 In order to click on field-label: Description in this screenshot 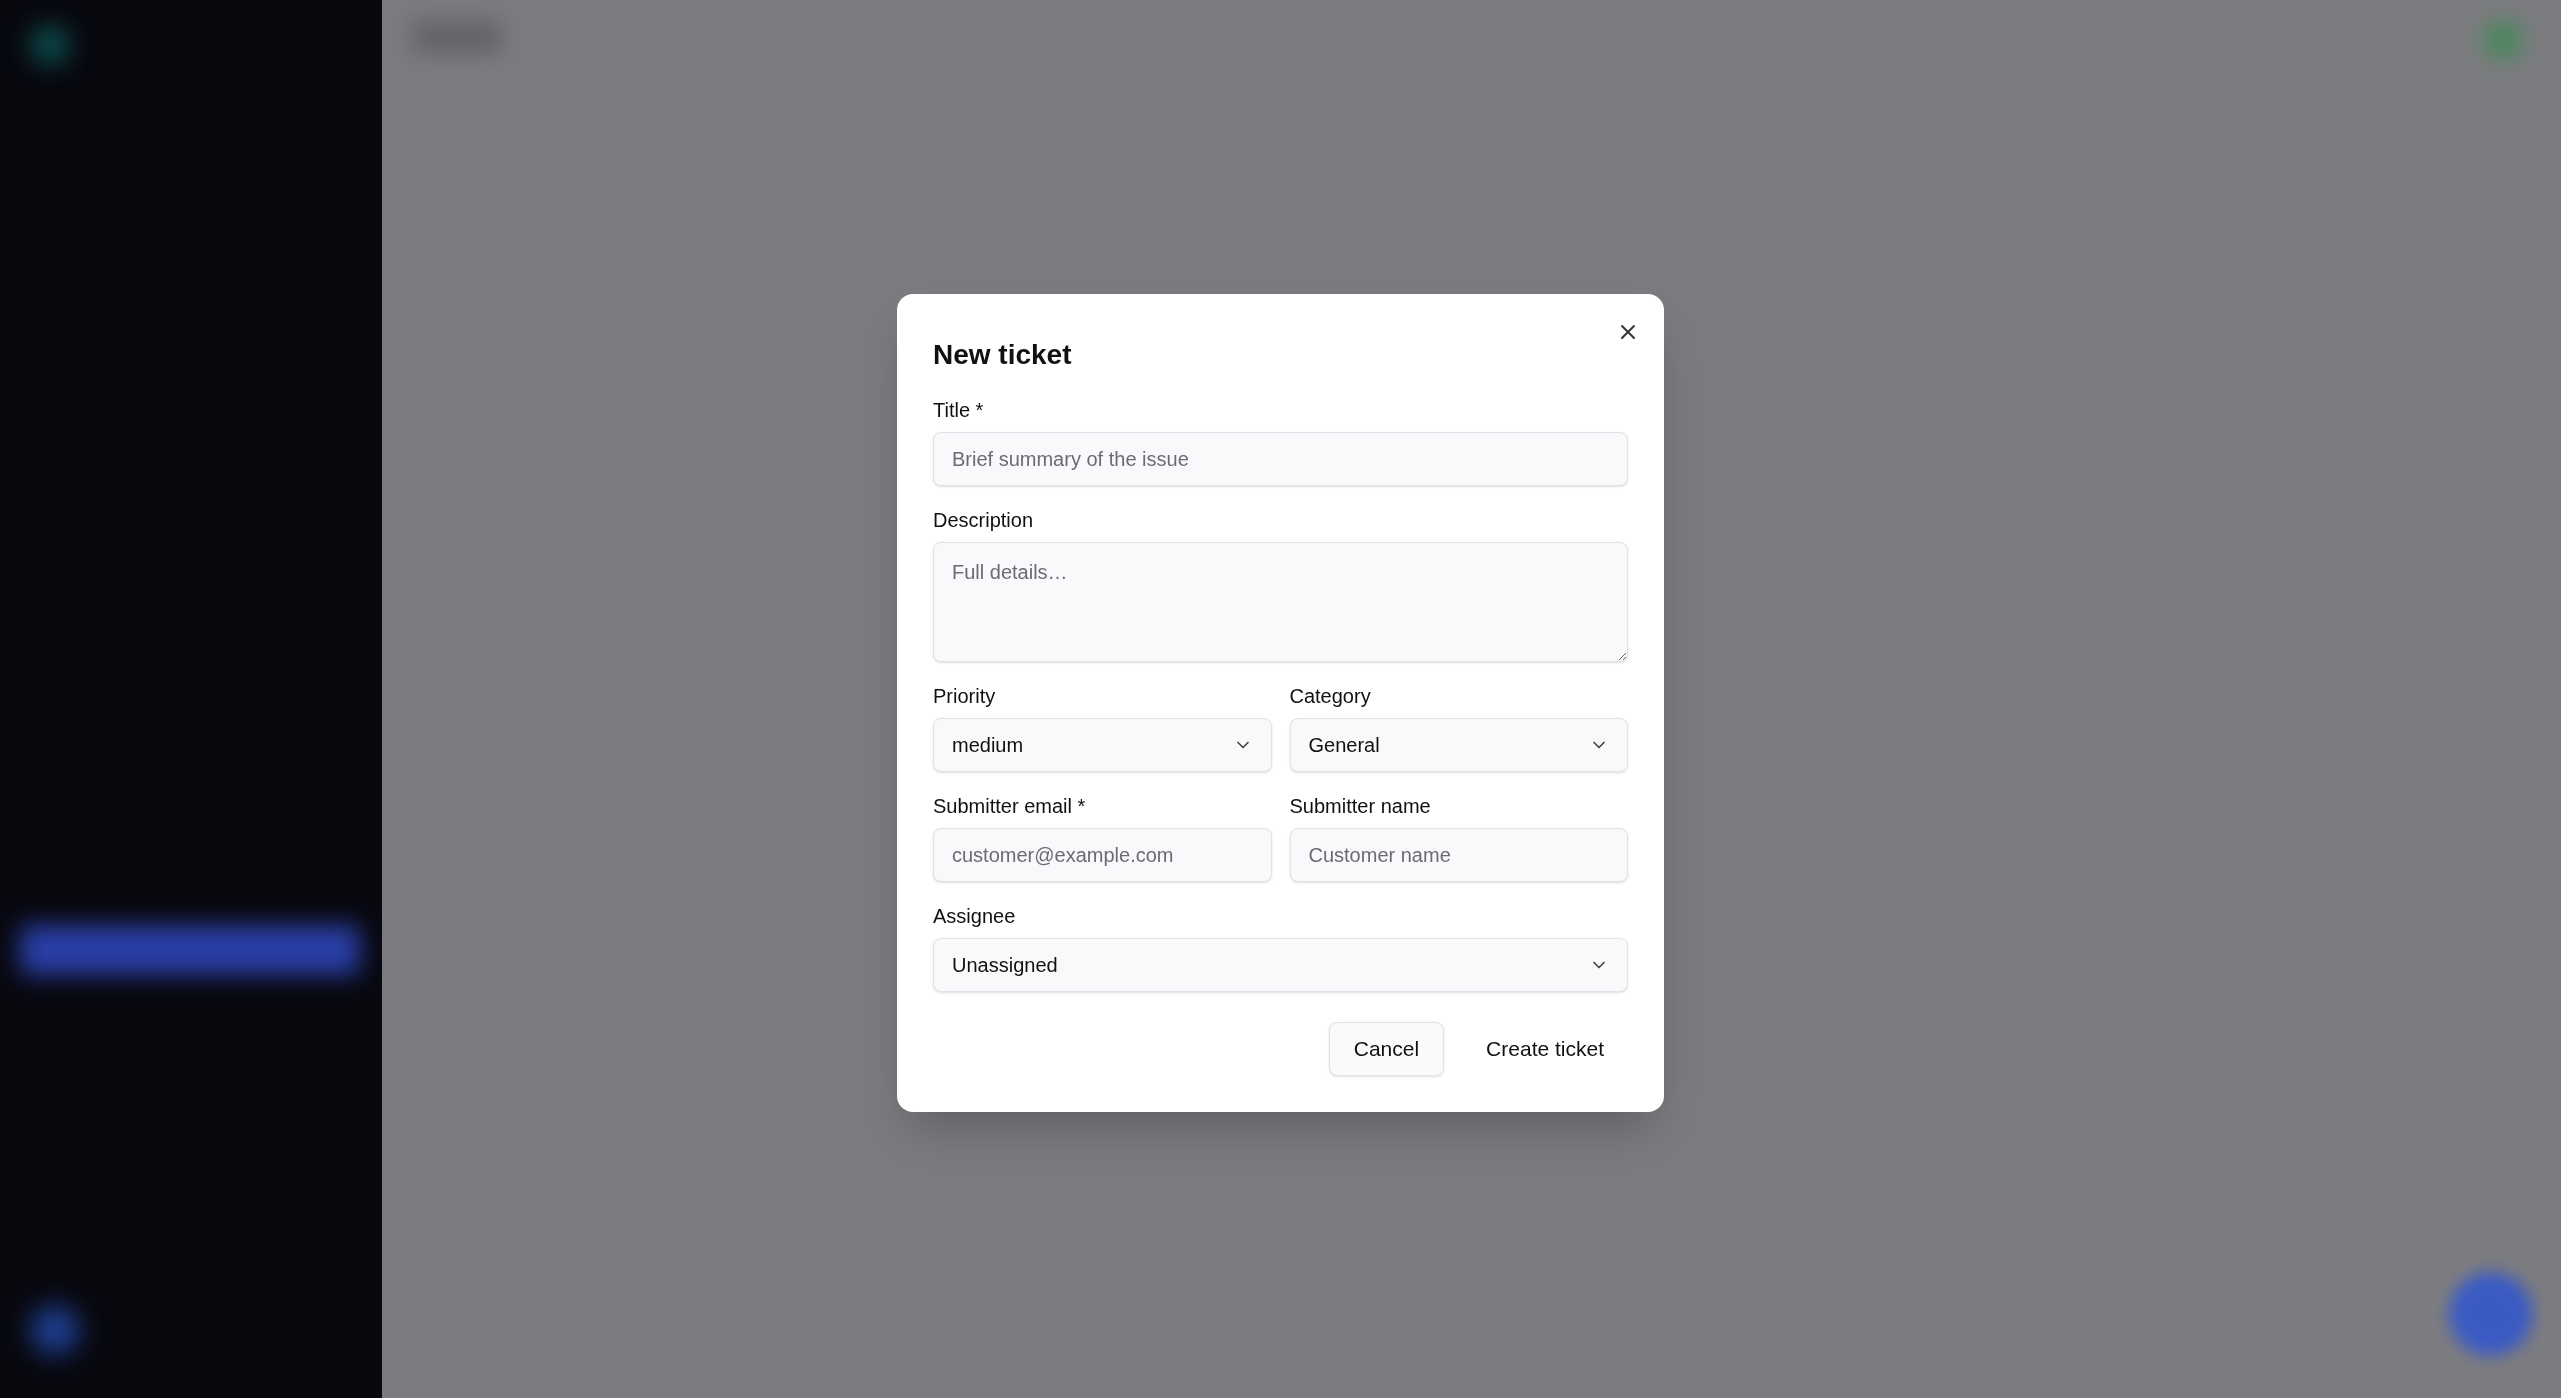, I will do `click(984, 520)`.